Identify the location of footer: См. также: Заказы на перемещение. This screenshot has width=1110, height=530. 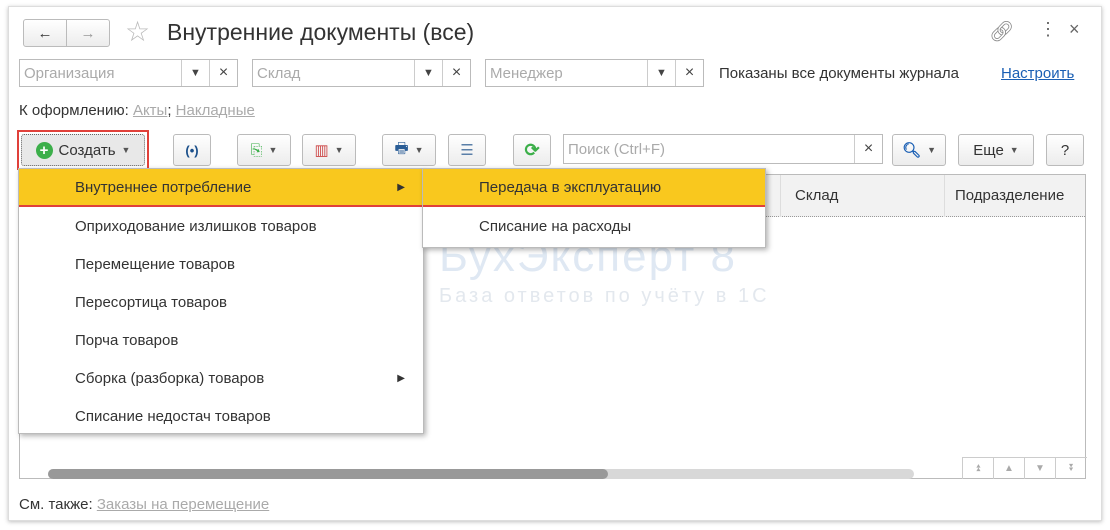
(144, 504).